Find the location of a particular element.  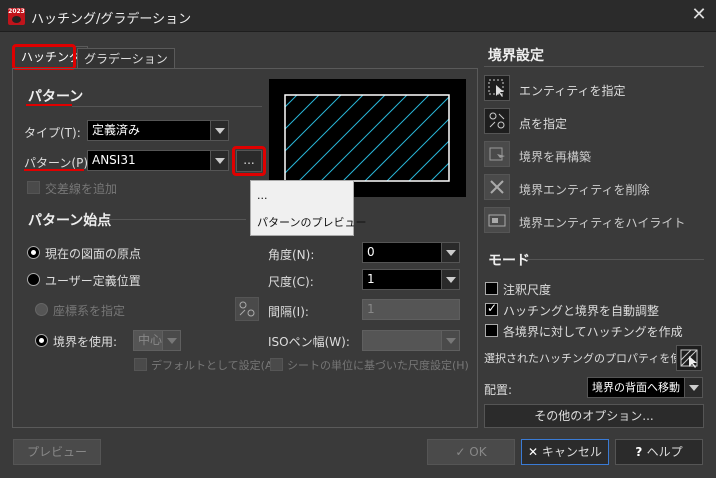

ok-button: ✓ OK is located at coordinates (471, 452).